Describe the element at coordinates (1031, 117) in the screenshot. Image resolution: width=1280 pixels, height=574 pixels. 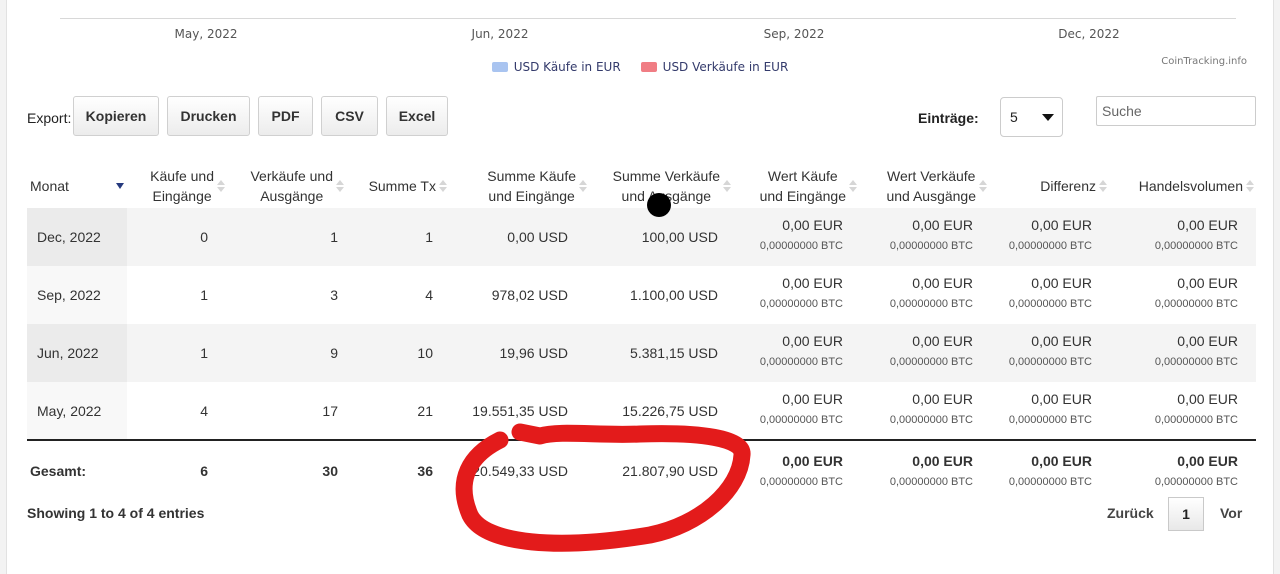
I see `entries-select: 5` at that location.